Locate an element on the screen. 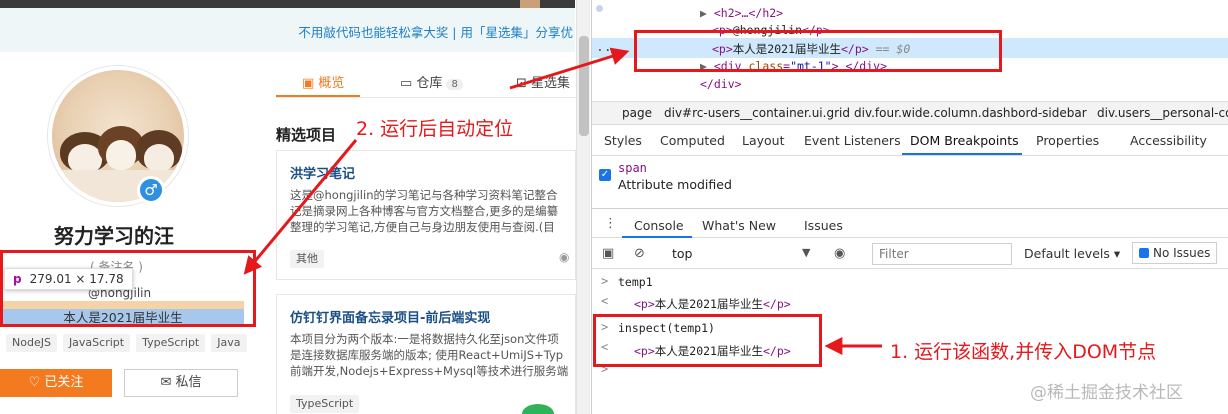 This screenshot has height=414, width=1228. issues-button: No Issues is located at coordinates (1175, 253).